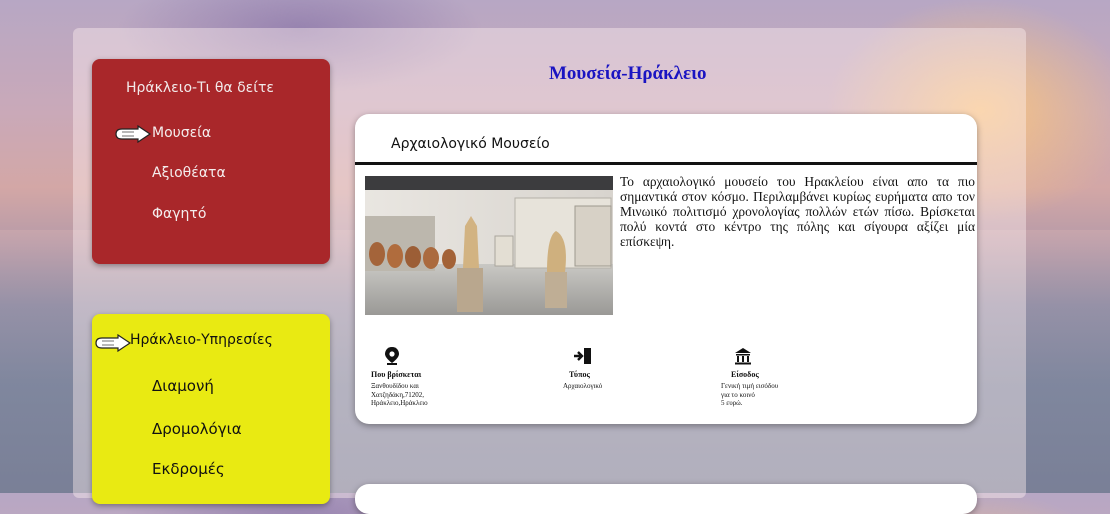  I want to click on museum-building-icon, so click(743, 356).